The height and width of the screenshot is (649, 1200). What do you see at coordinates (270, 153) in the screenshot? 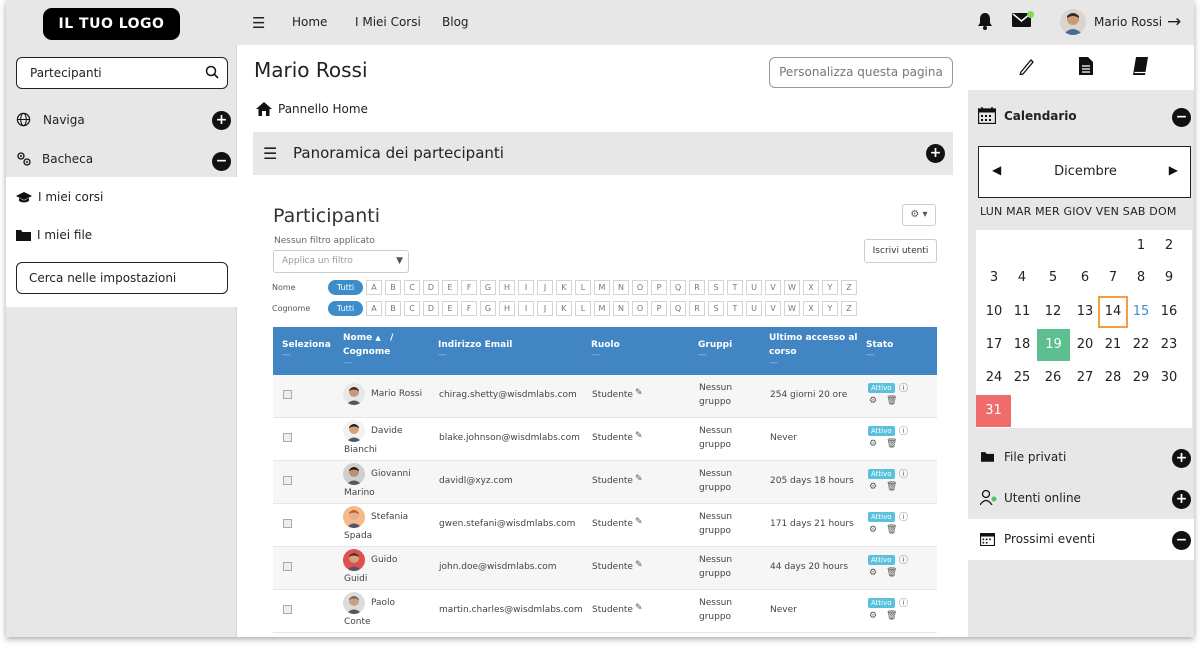
I see `panel-menu-icon: ☰` at bounding box center [270, 153].